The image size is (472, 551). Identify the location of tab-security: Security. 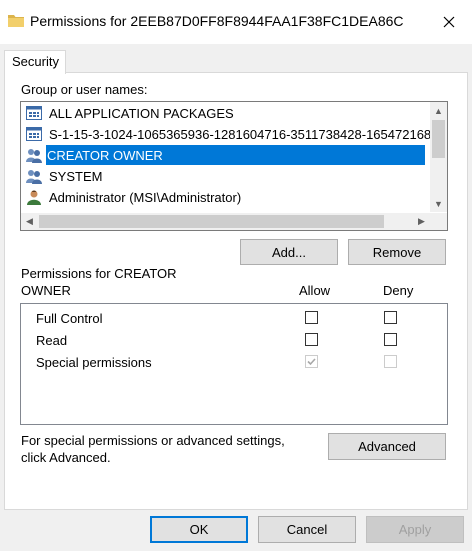
(35, 62).